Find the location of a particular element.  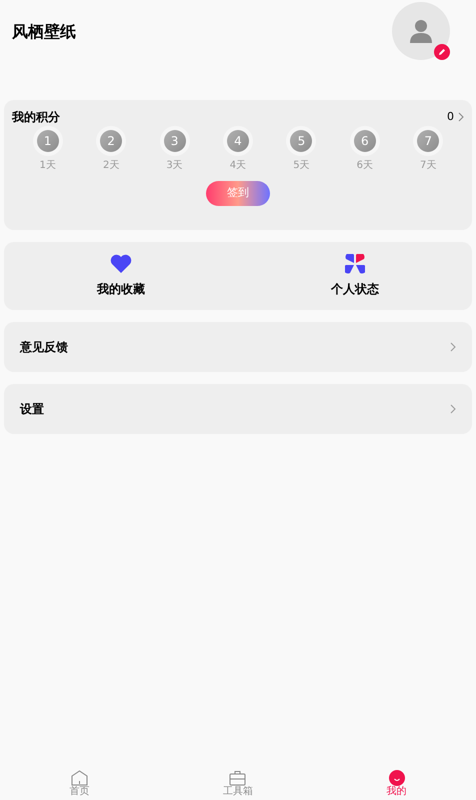

points-title: 我的积分 is located at coordinates (36, 117).